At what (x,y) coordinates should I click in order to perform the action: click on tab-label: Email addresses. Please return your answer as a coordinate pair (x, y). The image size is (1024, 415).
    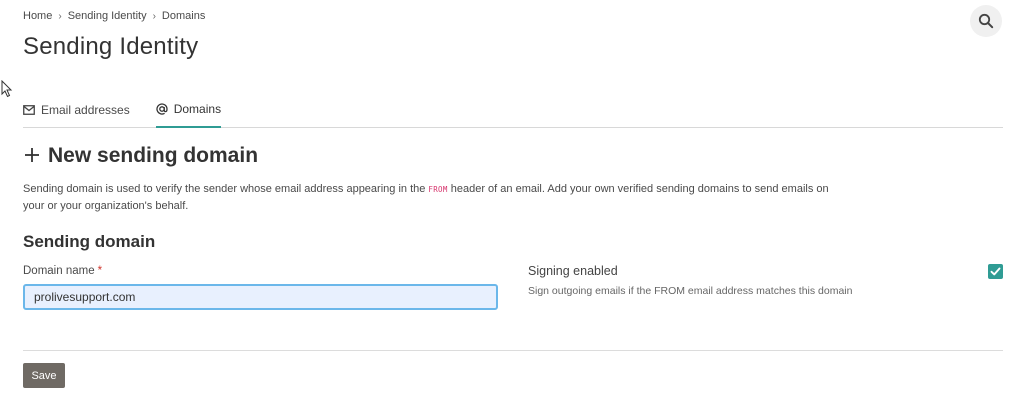
    Looking at the image, I should click on (85, 109).